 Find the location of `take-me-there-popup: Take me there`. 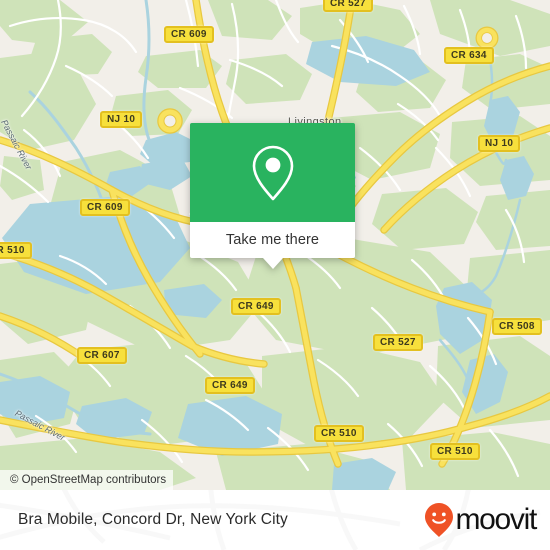

take-me-there-popup: Take me there is located at coordinates (272, 196).